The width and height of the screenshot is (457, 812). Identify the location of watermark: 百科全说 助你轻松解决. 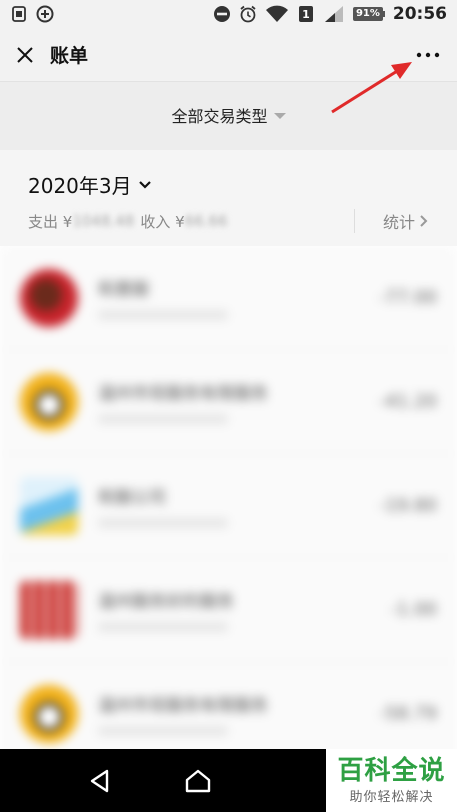
(391, 780).